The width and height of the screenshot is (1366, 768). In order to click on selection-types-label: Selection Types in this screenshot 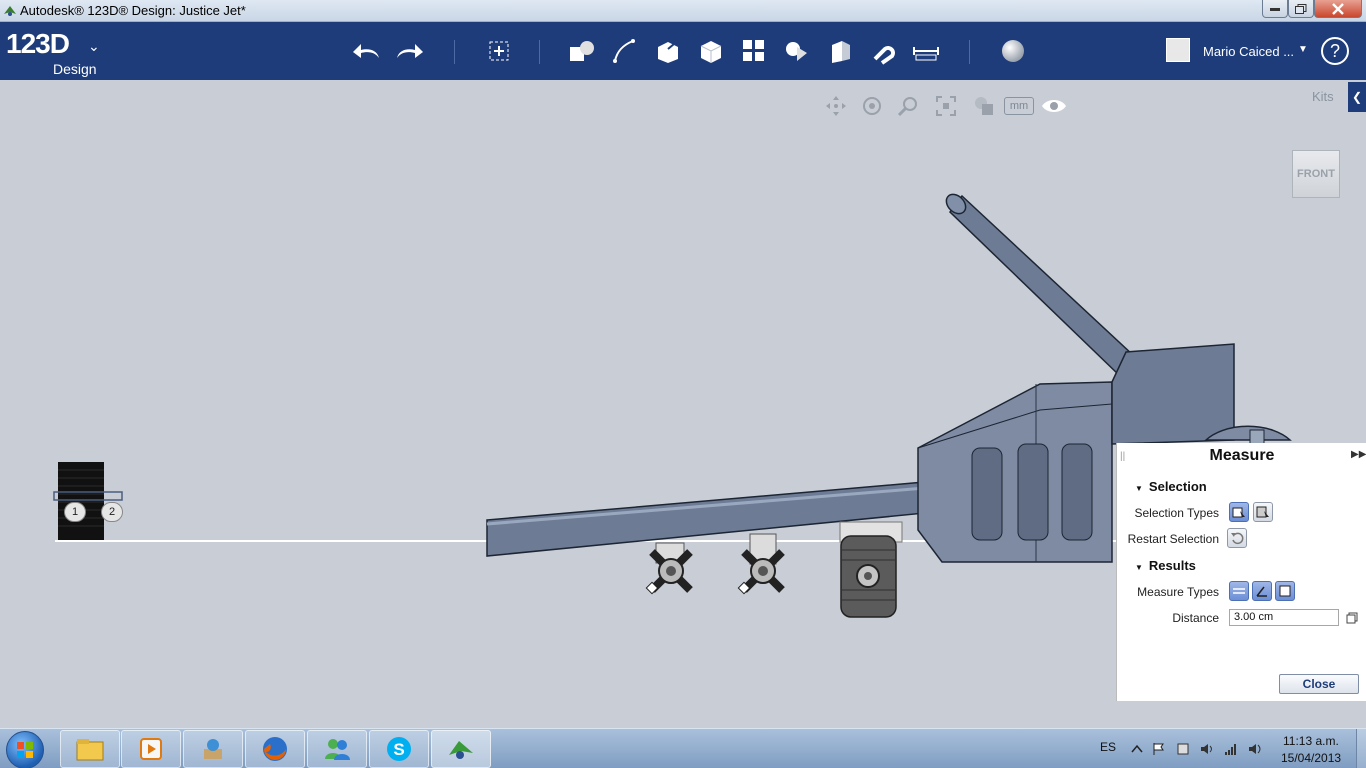, I will do `click(1177, 513)`.